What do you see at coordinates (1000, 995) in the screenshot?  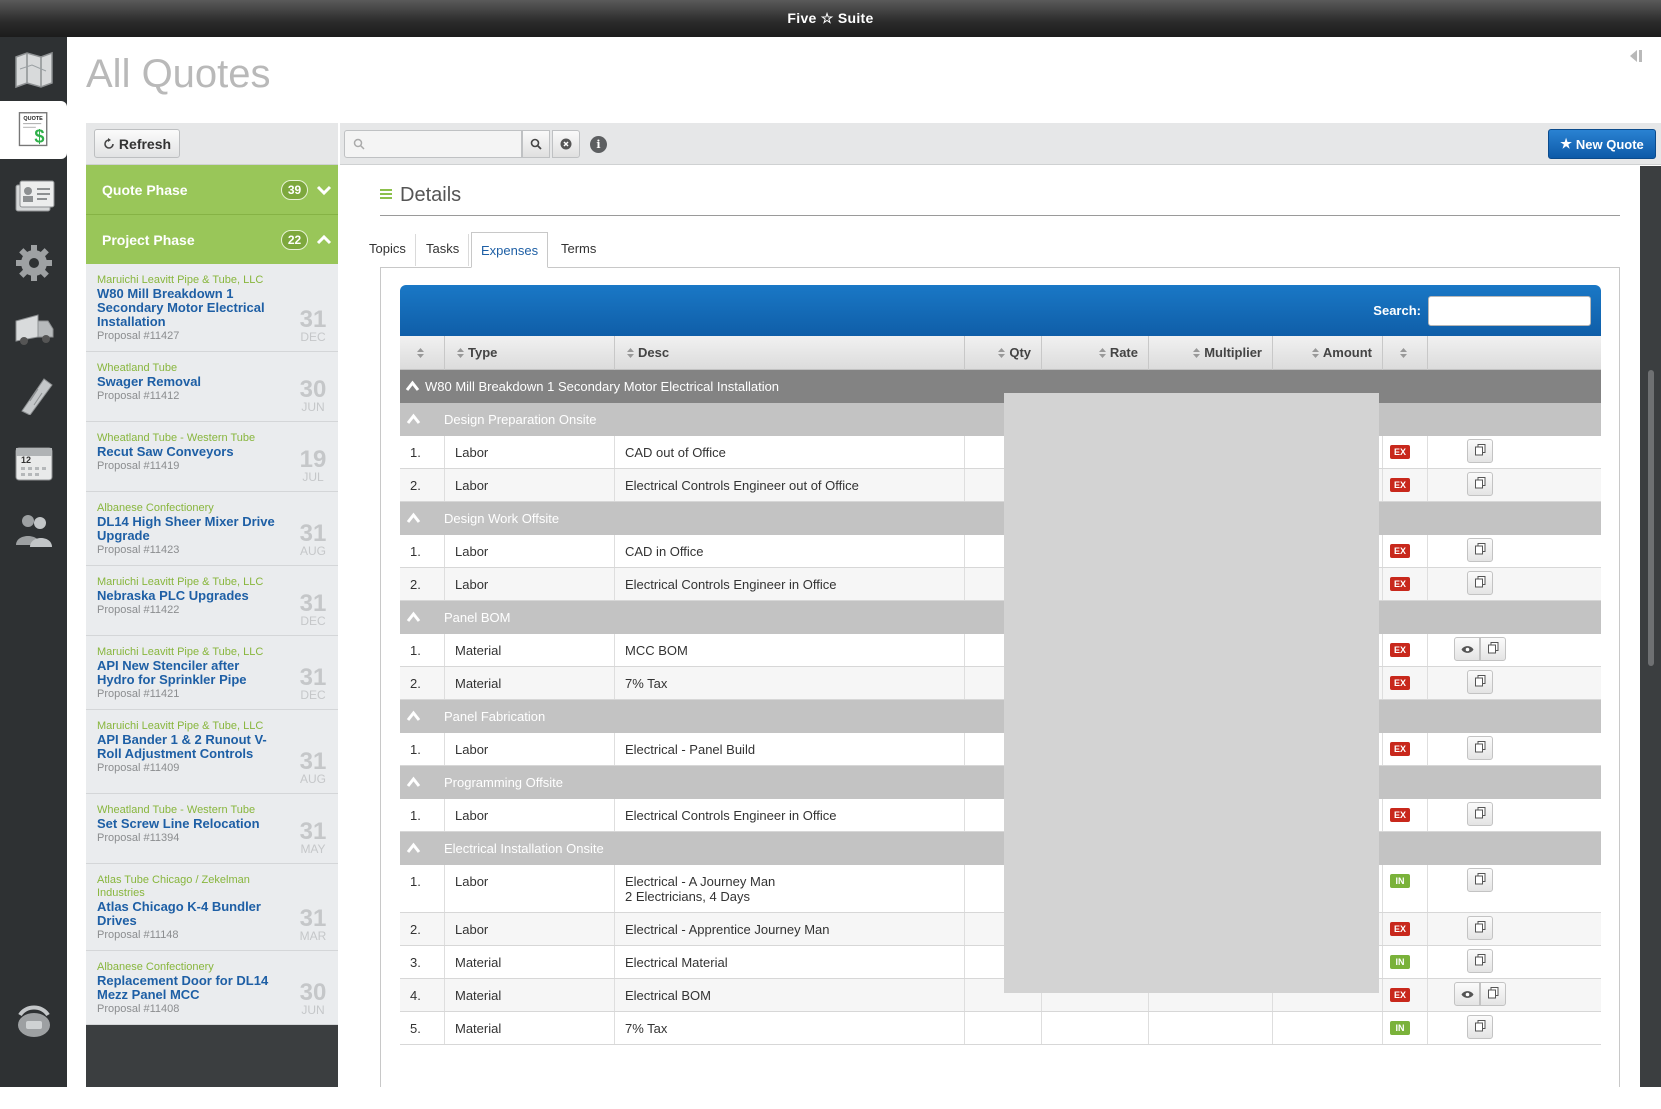 I see `expense-row: 4. Material Electrical BOM EX` at bounding box center [1000, 995].